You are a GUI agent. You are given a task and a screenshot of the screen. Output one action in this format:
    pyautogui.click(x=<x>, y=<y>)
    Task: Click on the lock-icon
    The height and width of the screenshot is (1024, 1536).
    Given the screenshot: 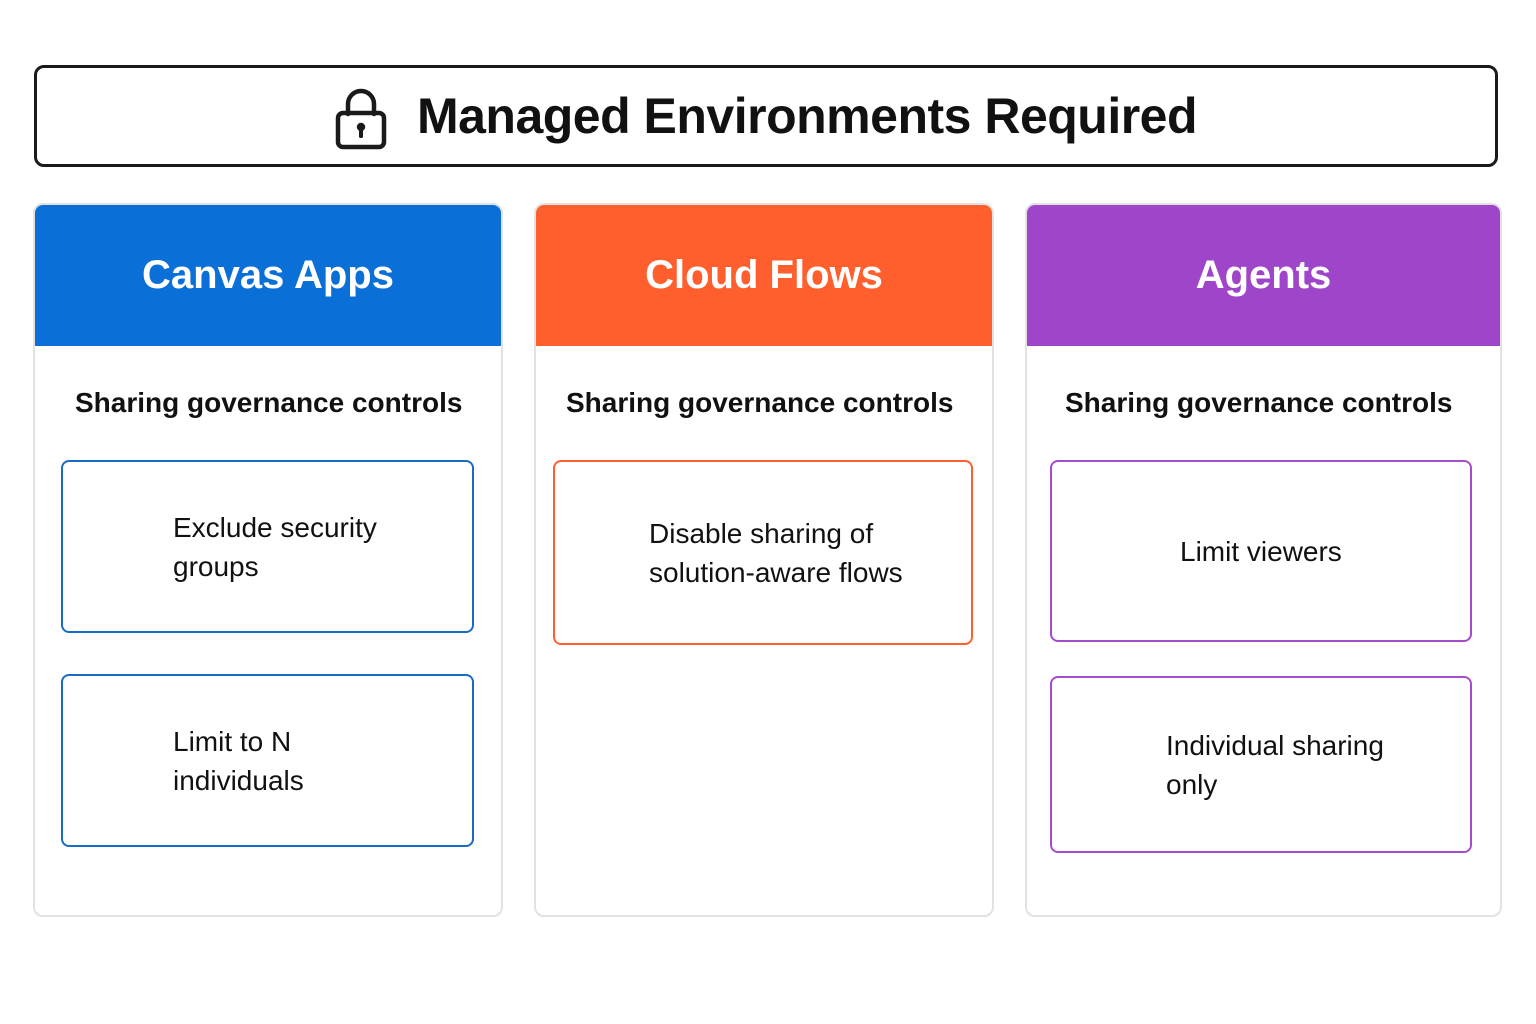 What is the action you would take?
    pyautogui.click(x=361, y=119)
    